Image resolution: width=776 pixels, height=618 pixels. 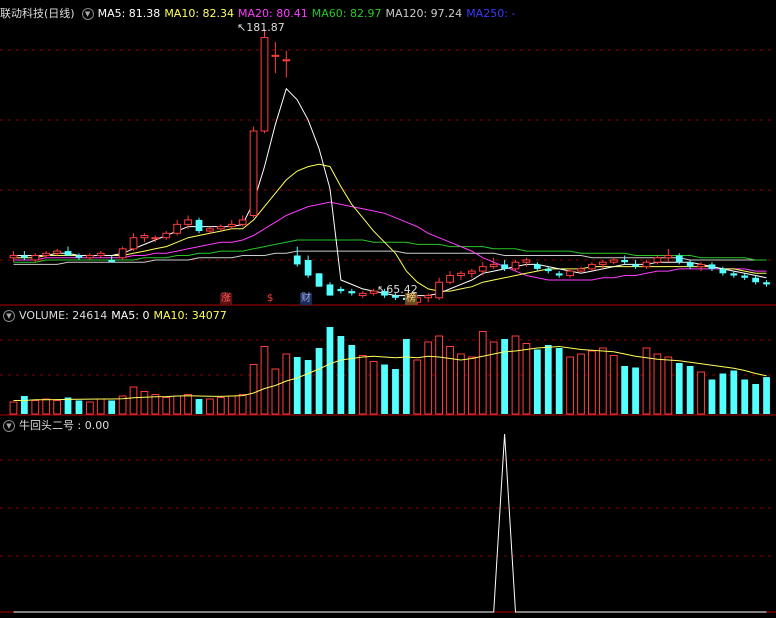 What do you see at coordinates (411, 299) in the screenshot?
I see `ranking-tag: 榜` at bounding box center [411, 299].